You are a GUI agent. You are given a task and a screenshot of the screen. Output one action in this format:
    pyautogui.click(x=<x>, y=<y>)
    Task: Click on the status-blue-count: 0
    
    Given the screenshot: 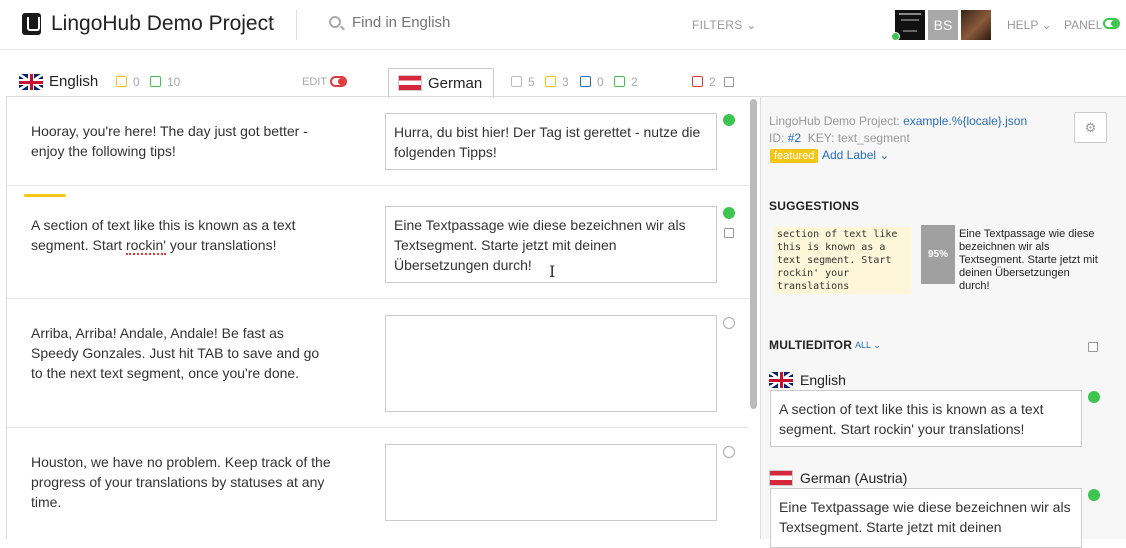 What is the action you would take?
    pyautogui.click(x=600, y=82)
    